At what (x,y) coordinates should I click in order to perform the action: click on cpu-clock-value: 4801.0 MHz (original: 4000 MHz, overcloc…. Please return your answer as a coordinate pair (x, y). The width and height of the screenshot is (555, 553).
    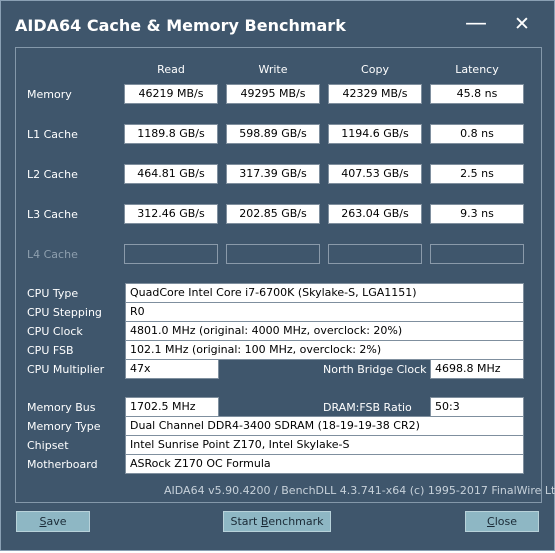
    Looking at the image, I should click on (324, 331).